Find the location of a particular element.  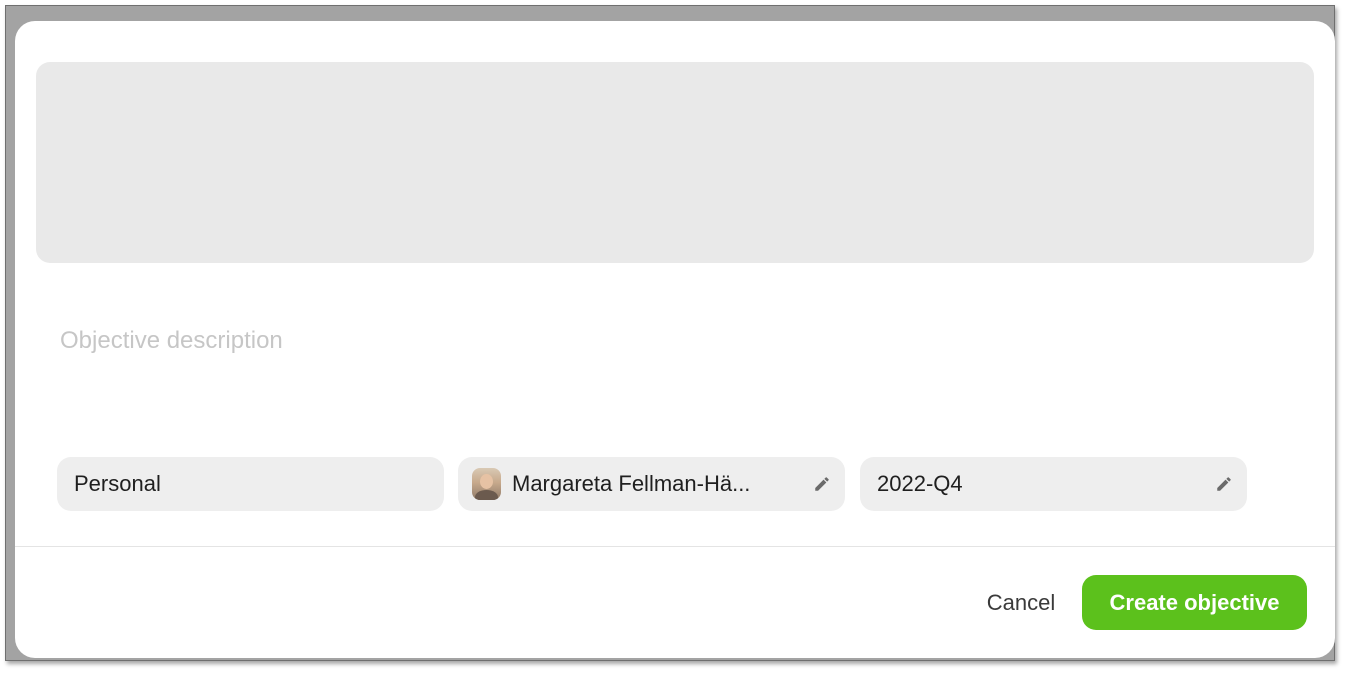

objective-type-chip: Personal is located at coordinates (250, 484).